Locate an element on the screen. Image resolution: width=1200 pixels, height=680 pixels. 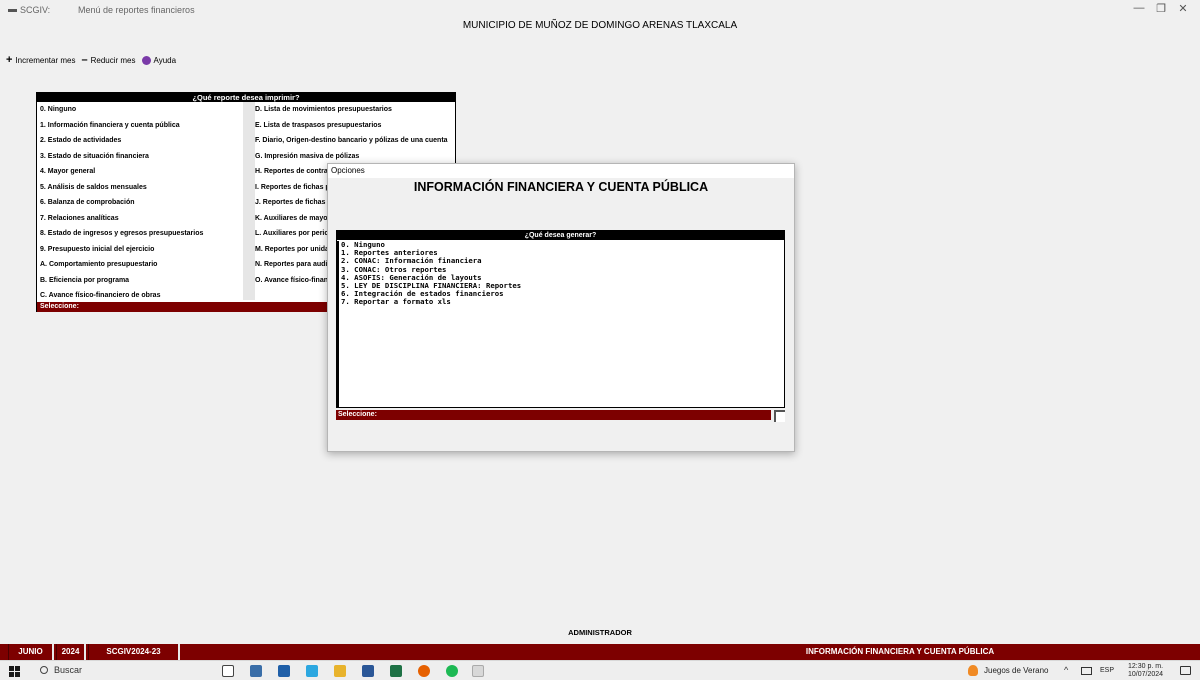
decrement-month-label: Reducir mes is located at coordinates (113, 60).